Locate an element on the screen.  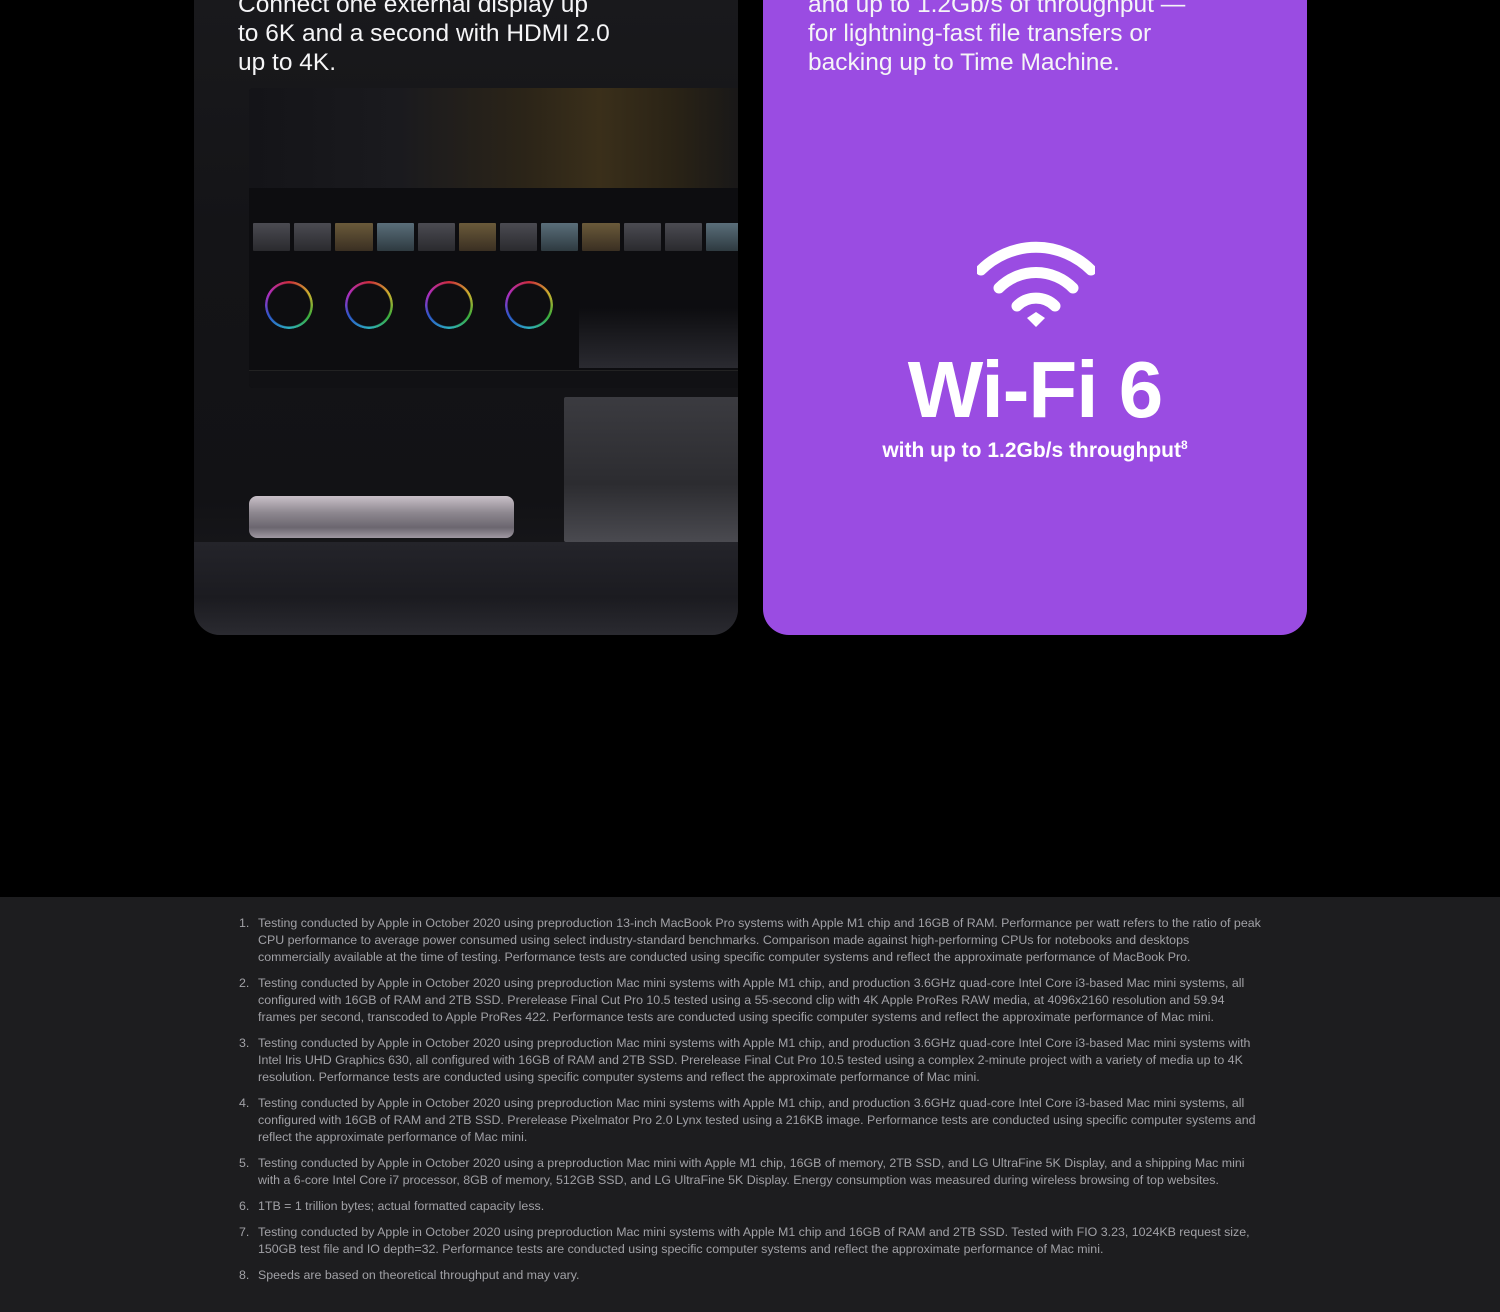
footnote-number: 8. is located at coordinates (244, 1275).